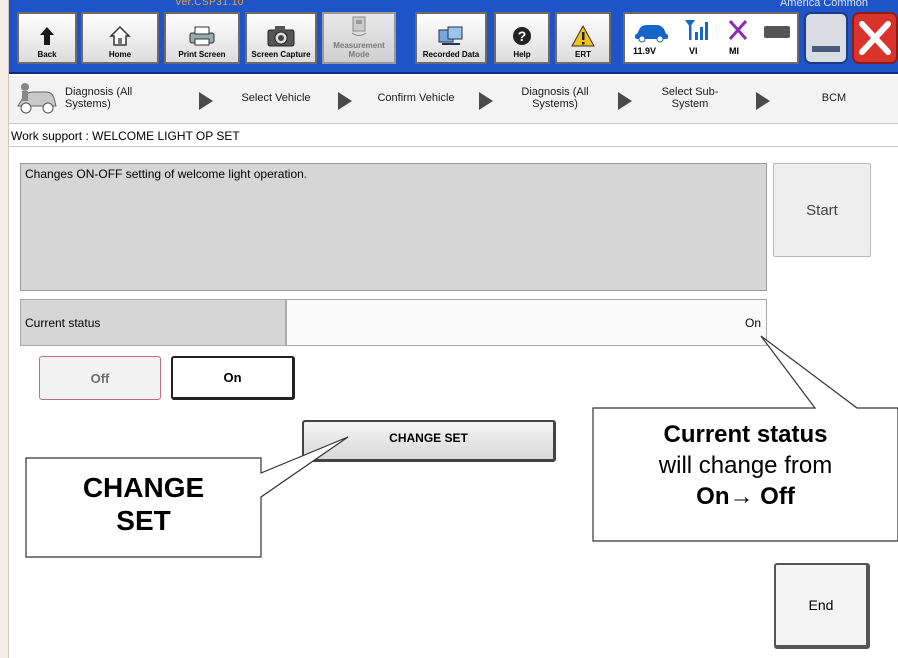 The width and height of the screenshot is (898, 658). Describe the element at coordinates (115, 98) in the screenshot. I see `breadcrumb-item-diagnosis-all-systems: Diagnosis (All Systems)` at that location.